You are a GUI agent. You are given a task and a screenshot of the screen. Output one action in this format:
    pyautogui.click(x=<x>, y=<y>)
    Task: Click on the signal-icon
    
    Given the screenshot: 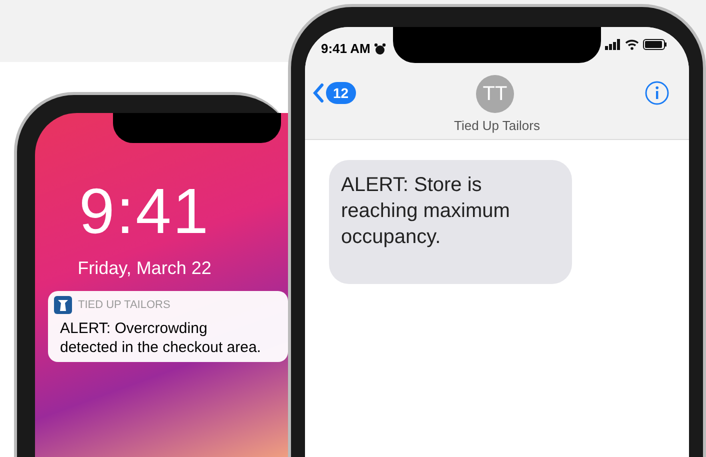 What is the action you would take?
    pyautogui.click(x=613, y=44)
    